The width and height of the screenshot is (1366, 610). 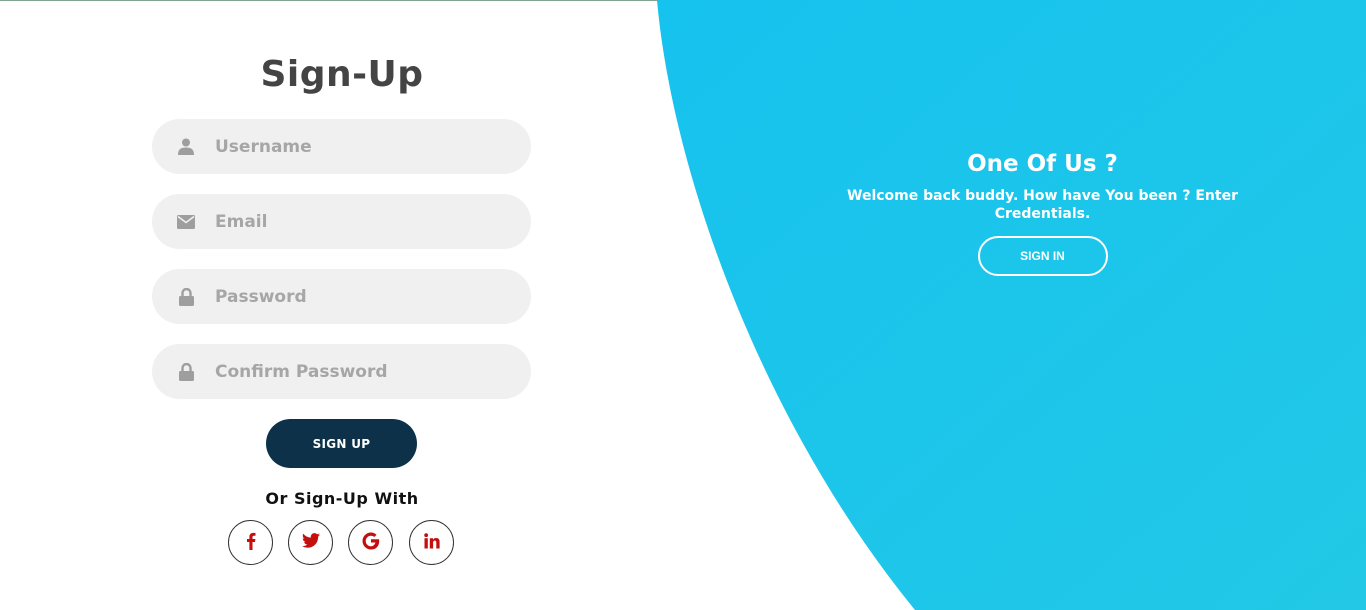 I want to click on confirm-password-field, so click(x=341, y=371).